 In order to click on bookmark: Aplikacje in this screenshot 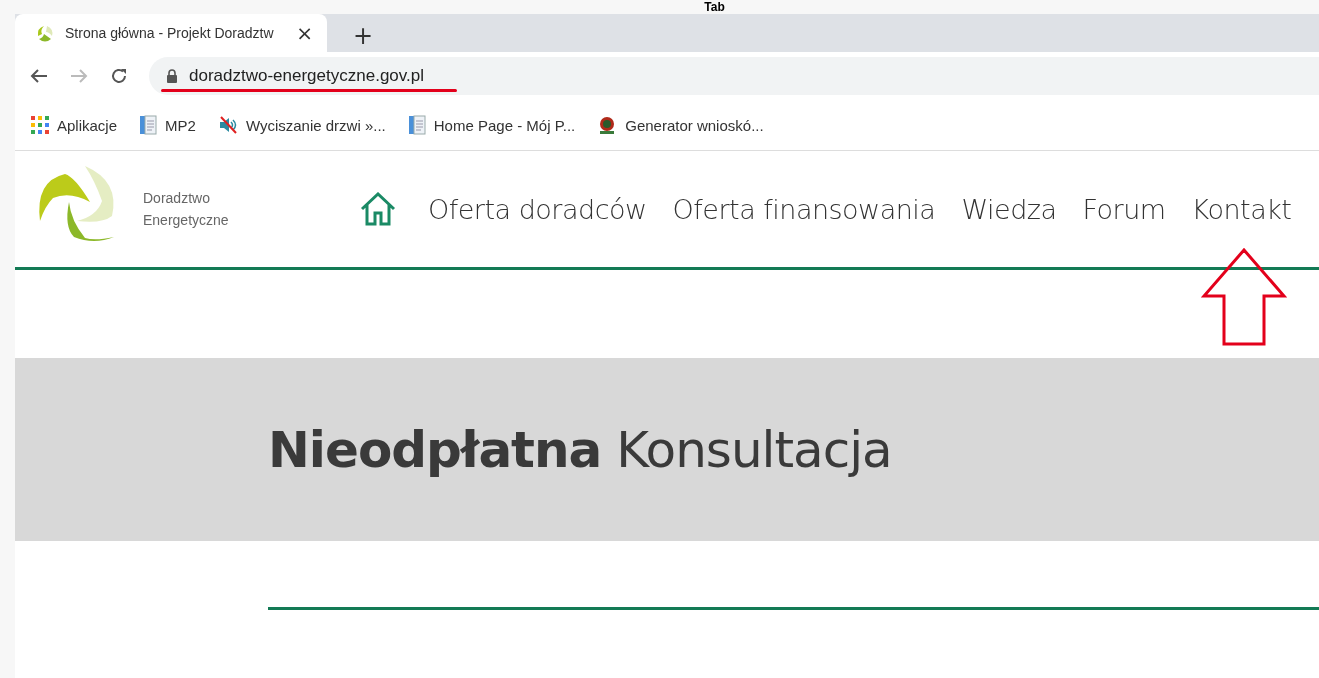, I will do `click(74, 125)`.